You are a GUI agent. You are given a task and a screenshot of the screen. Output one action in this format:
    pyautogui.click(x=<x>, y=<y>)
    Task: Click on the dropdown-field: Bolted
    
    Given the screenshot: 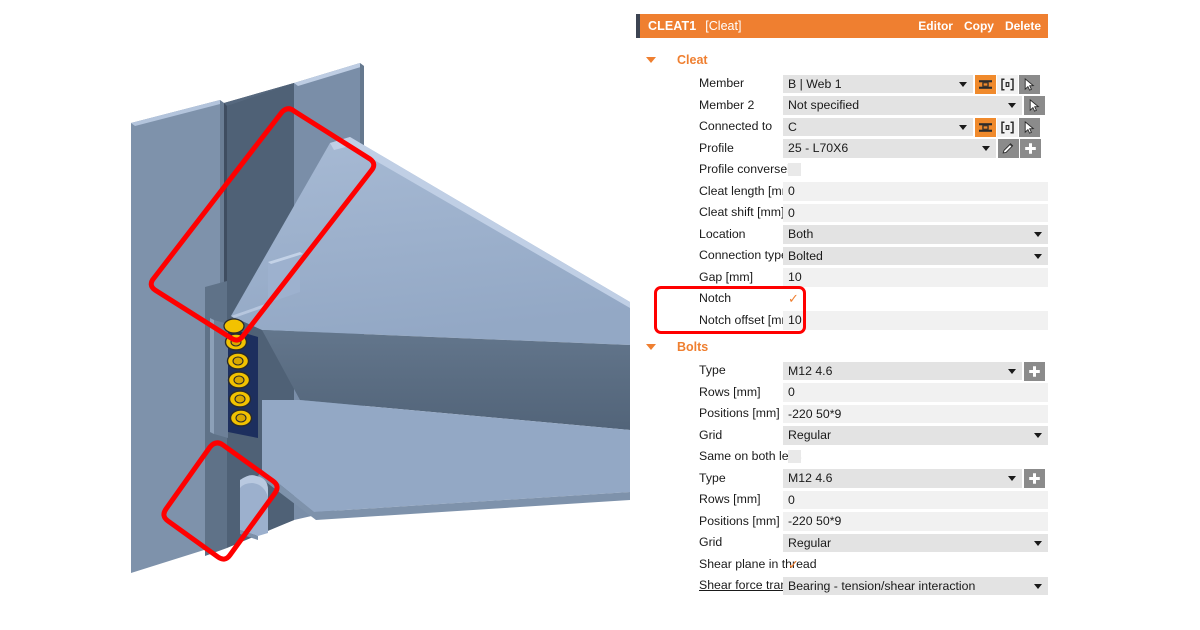 What is the action you would take?
    pyautogui.click(x=915, y=255)
    